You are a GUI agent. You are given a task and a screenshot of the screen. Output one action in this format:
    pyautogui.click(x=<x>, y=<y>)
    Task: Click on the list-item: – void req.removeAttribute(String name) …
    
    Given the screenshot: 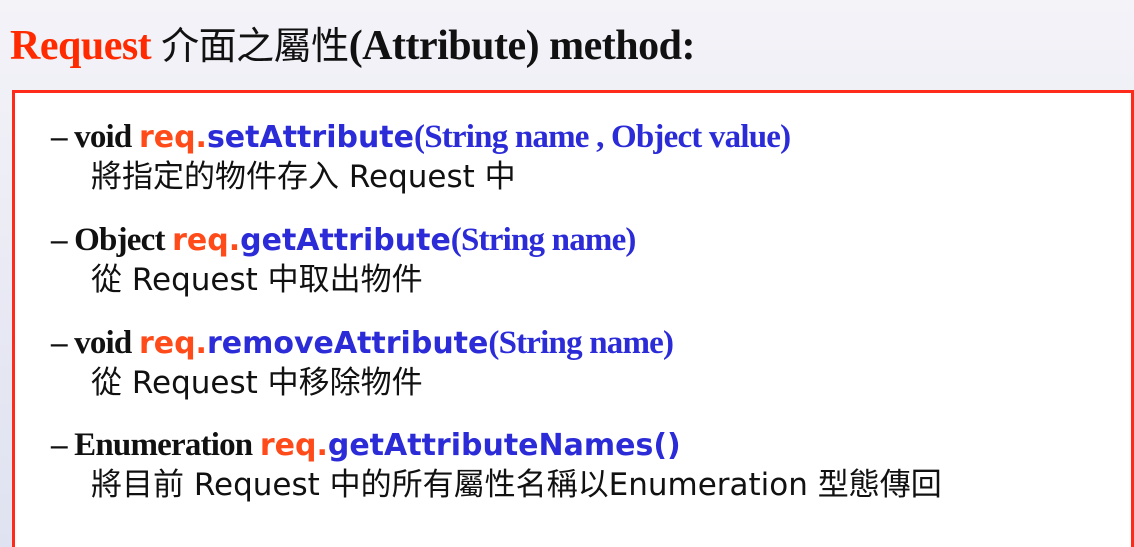 What is the action you would take?
    pyautogui.click(x=362, y=363)
    